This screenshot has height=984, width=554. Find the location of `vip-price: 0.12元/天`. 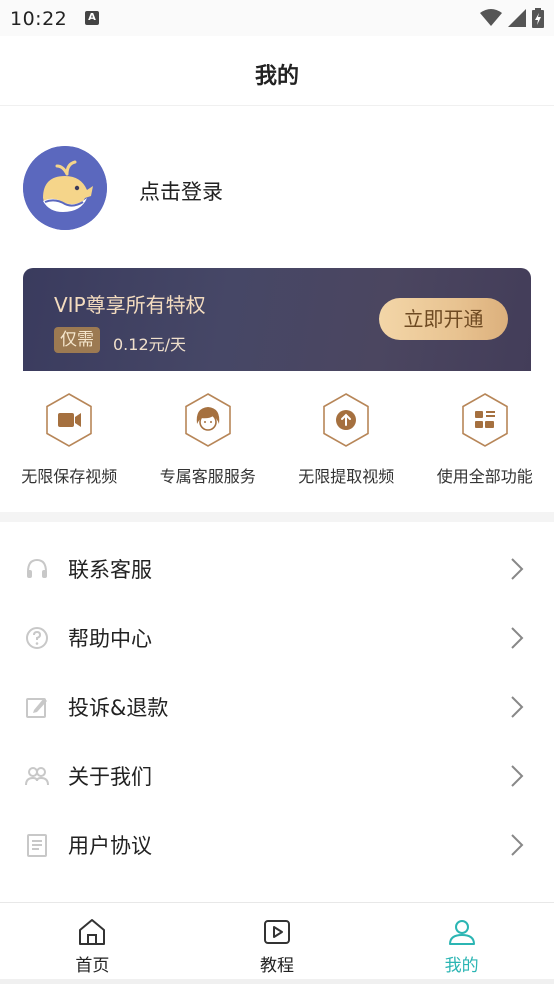

vip-price: 0.12元/天 is located at coordinates (150, 344).